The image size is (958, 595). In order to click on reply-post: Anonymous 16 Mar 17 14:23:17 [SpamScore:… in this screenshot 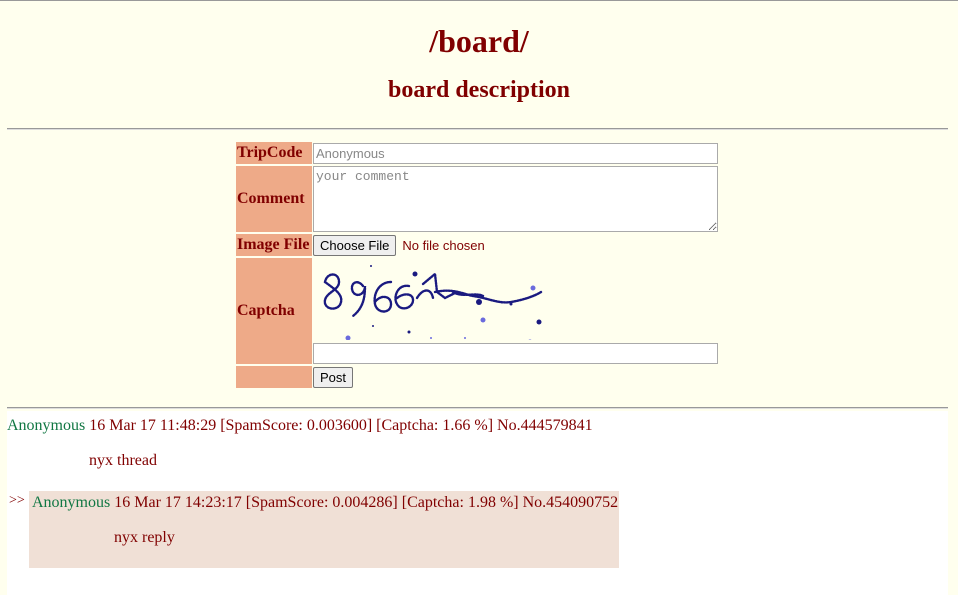, I will do `click(324, 529)`.